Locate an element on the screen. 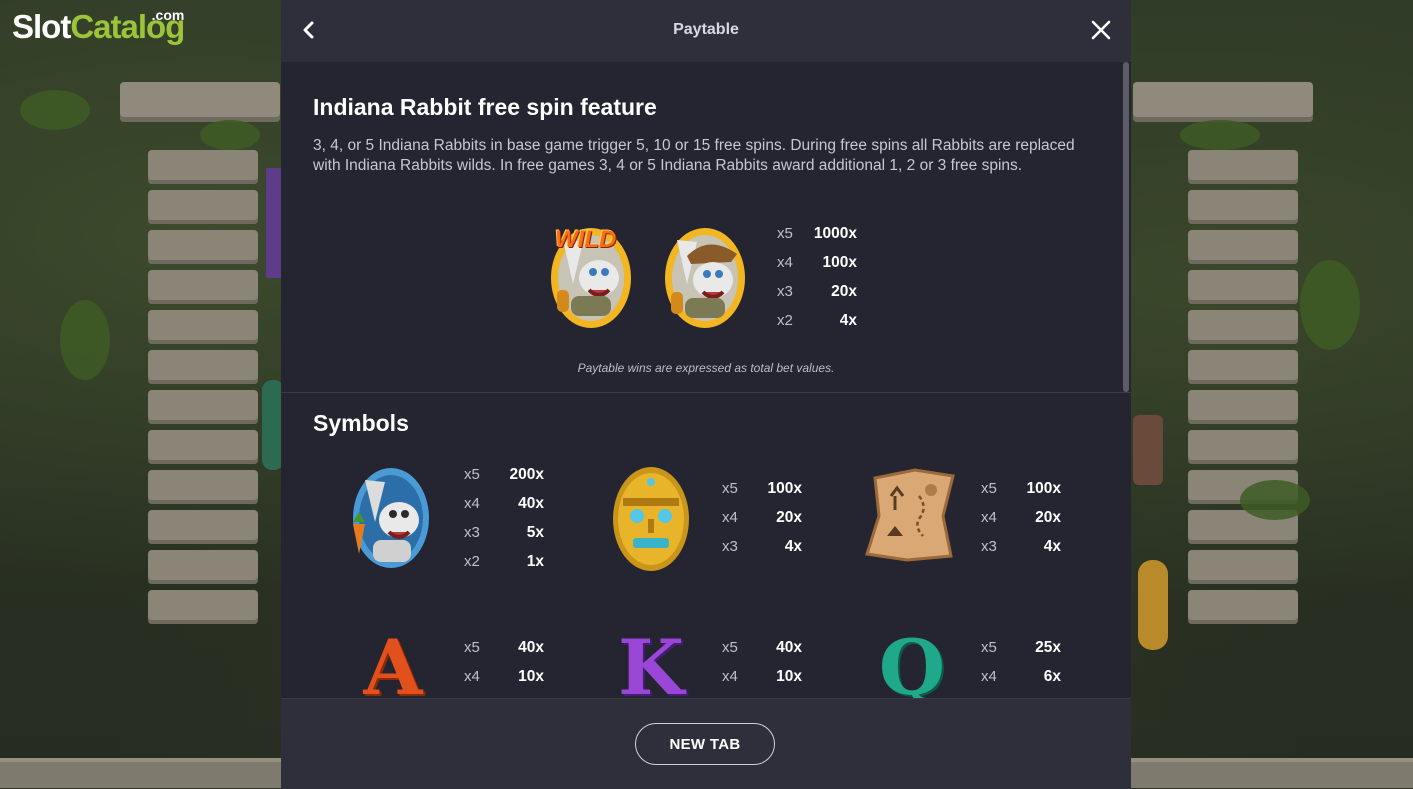 This screenshot has height=789, width=1413. pay-row: x5 1000x is located at coordinates (817, 239).